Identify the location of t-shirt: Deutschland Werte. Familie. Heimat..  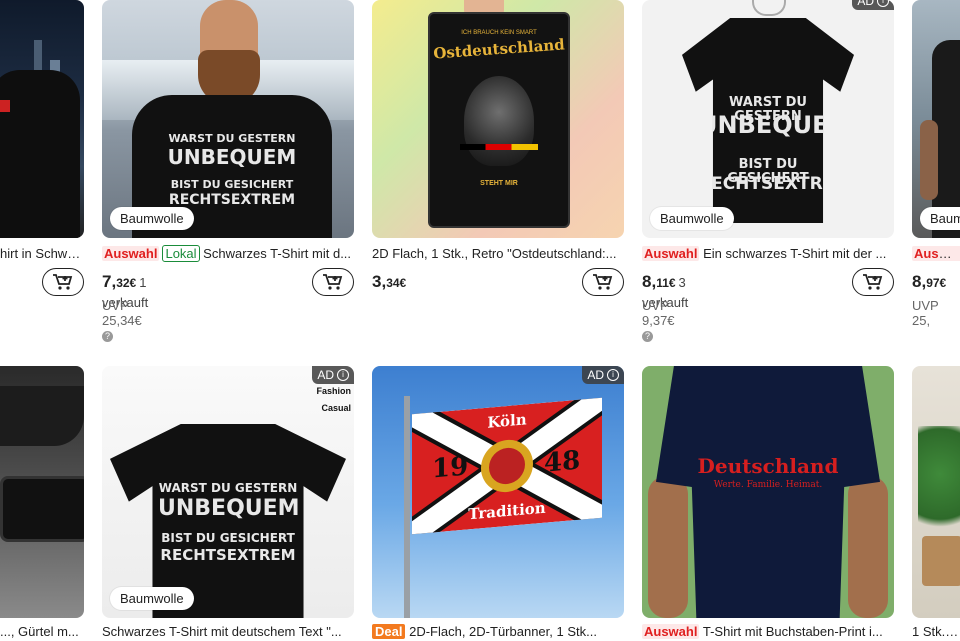
(768, 492).